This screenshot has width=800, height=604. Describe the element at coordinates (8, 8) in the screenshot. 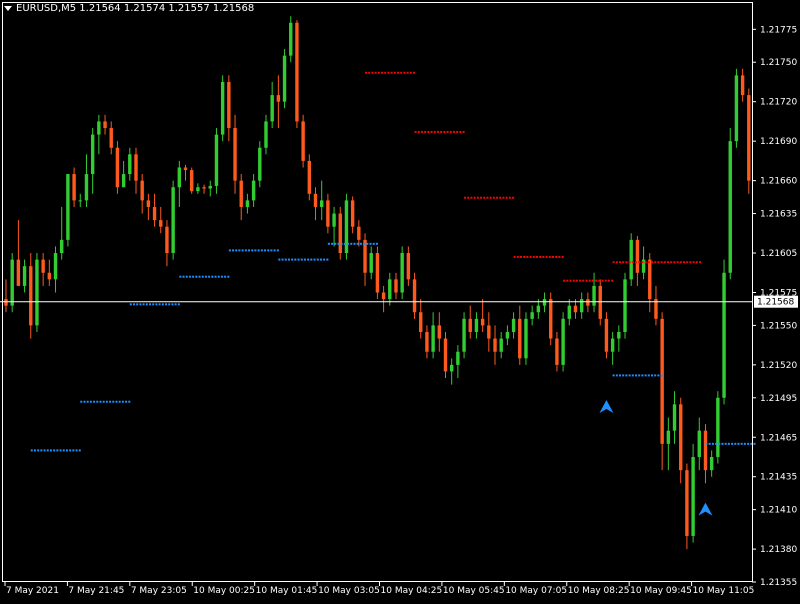

I see `collapse-triangle-icon` at that location.